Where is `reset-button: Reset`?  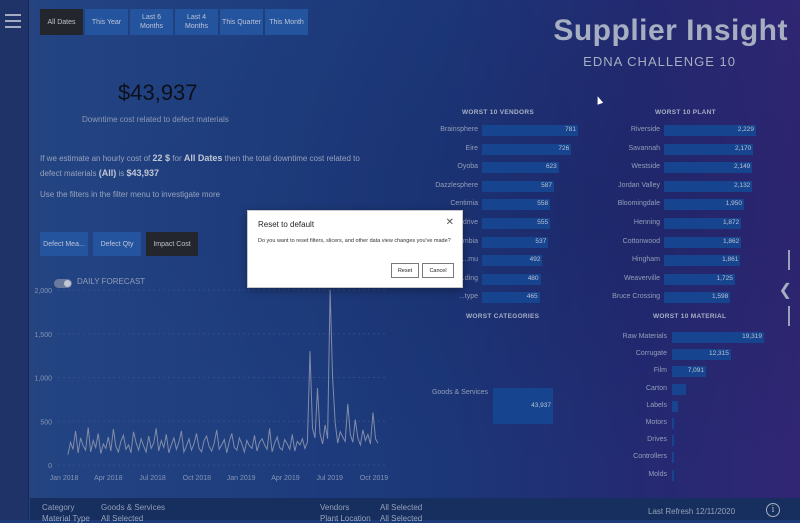 reset-button: Reset is located at coordinates (405, 270).